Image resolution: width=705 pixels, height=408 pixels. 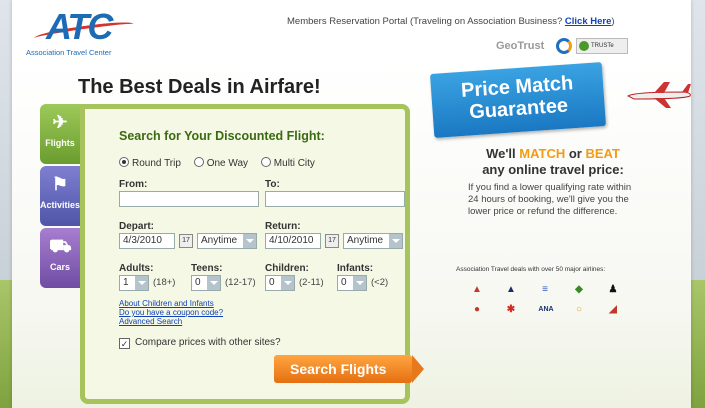 What do you see at coordinates (477, 309) in the screenshot?
I see `airline-logo-icon: ●` at bounding box center [477, 309].